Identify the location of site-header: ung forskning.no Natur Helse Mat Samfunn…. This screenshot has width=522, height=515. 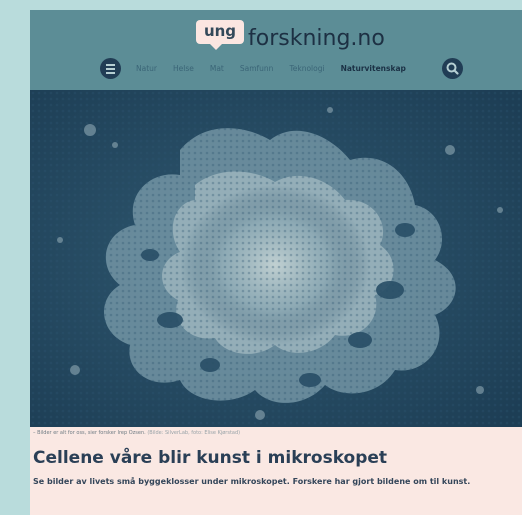
(276, 50).